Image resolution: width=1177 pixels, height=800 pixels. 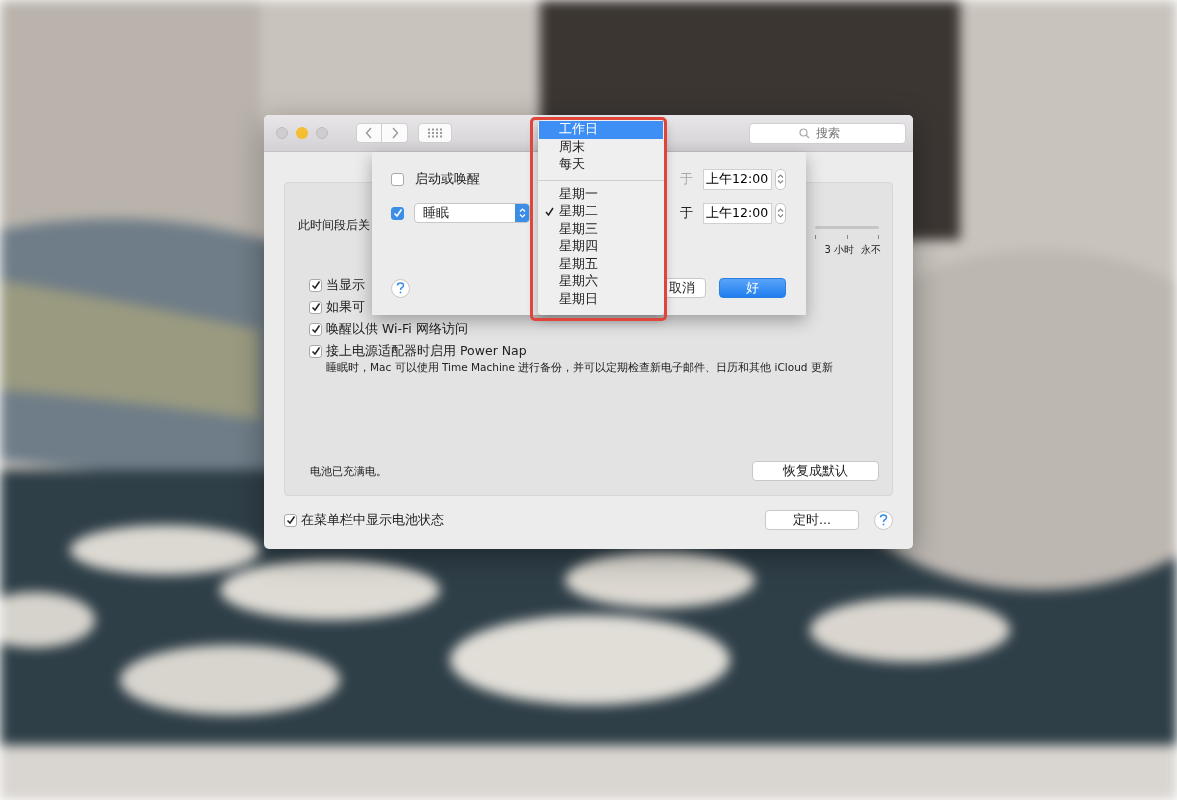 What do you see at coordinates (601, 165) in the screenshot?
I see `menu-item: 每天` at bounding box center [601, 165].